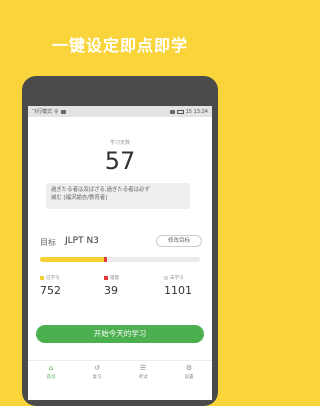  What do you see at coordinates (97, 377) in the screenshot?
I see `tab-review-label: 复习` at bounding box center [97, 377].